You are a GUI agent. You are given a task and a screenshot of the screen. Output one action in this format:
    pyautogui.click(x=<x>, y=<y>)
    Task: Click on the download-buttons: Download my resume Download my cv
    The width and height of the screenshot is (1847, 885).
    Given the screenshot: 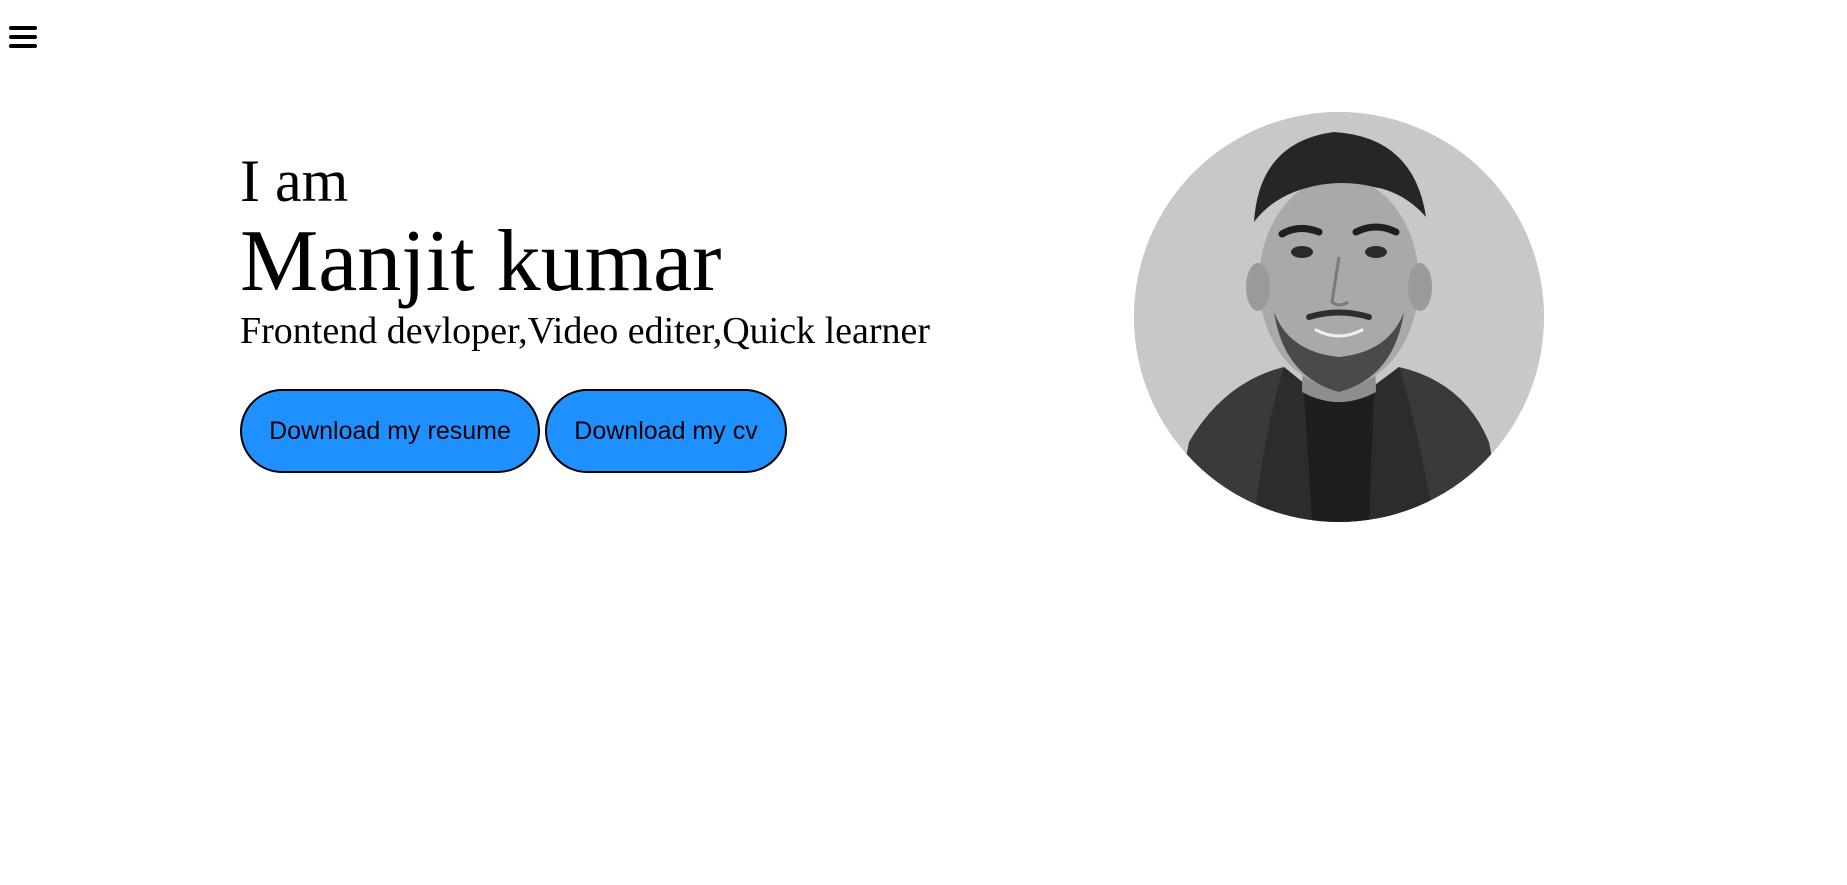 What is the action you would take?
    pyautogui.click(x=585, y=431)
    